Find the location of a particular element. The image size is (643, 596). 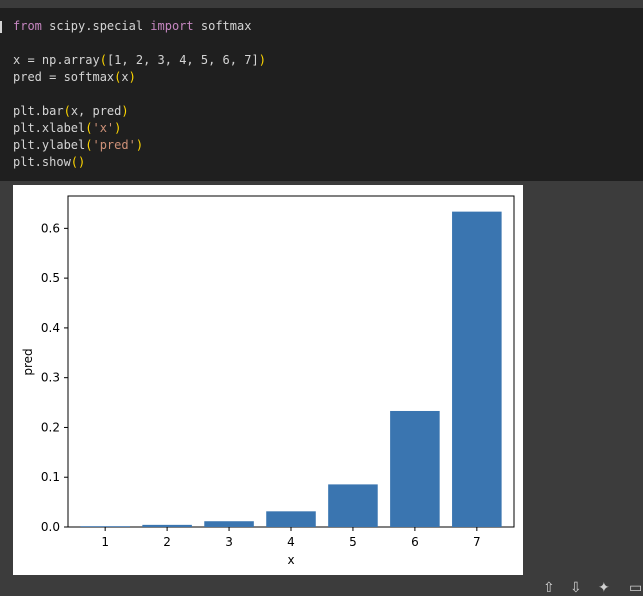

x-tick-label: 5 is located at coordinates (353, 542).